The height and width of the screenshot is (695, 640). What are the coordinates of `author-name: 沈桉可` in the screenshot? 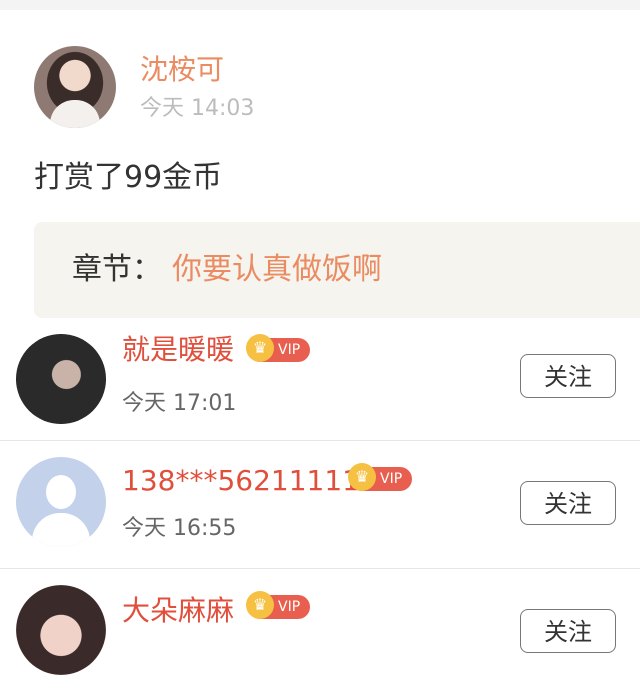 It's located at (182, 70).